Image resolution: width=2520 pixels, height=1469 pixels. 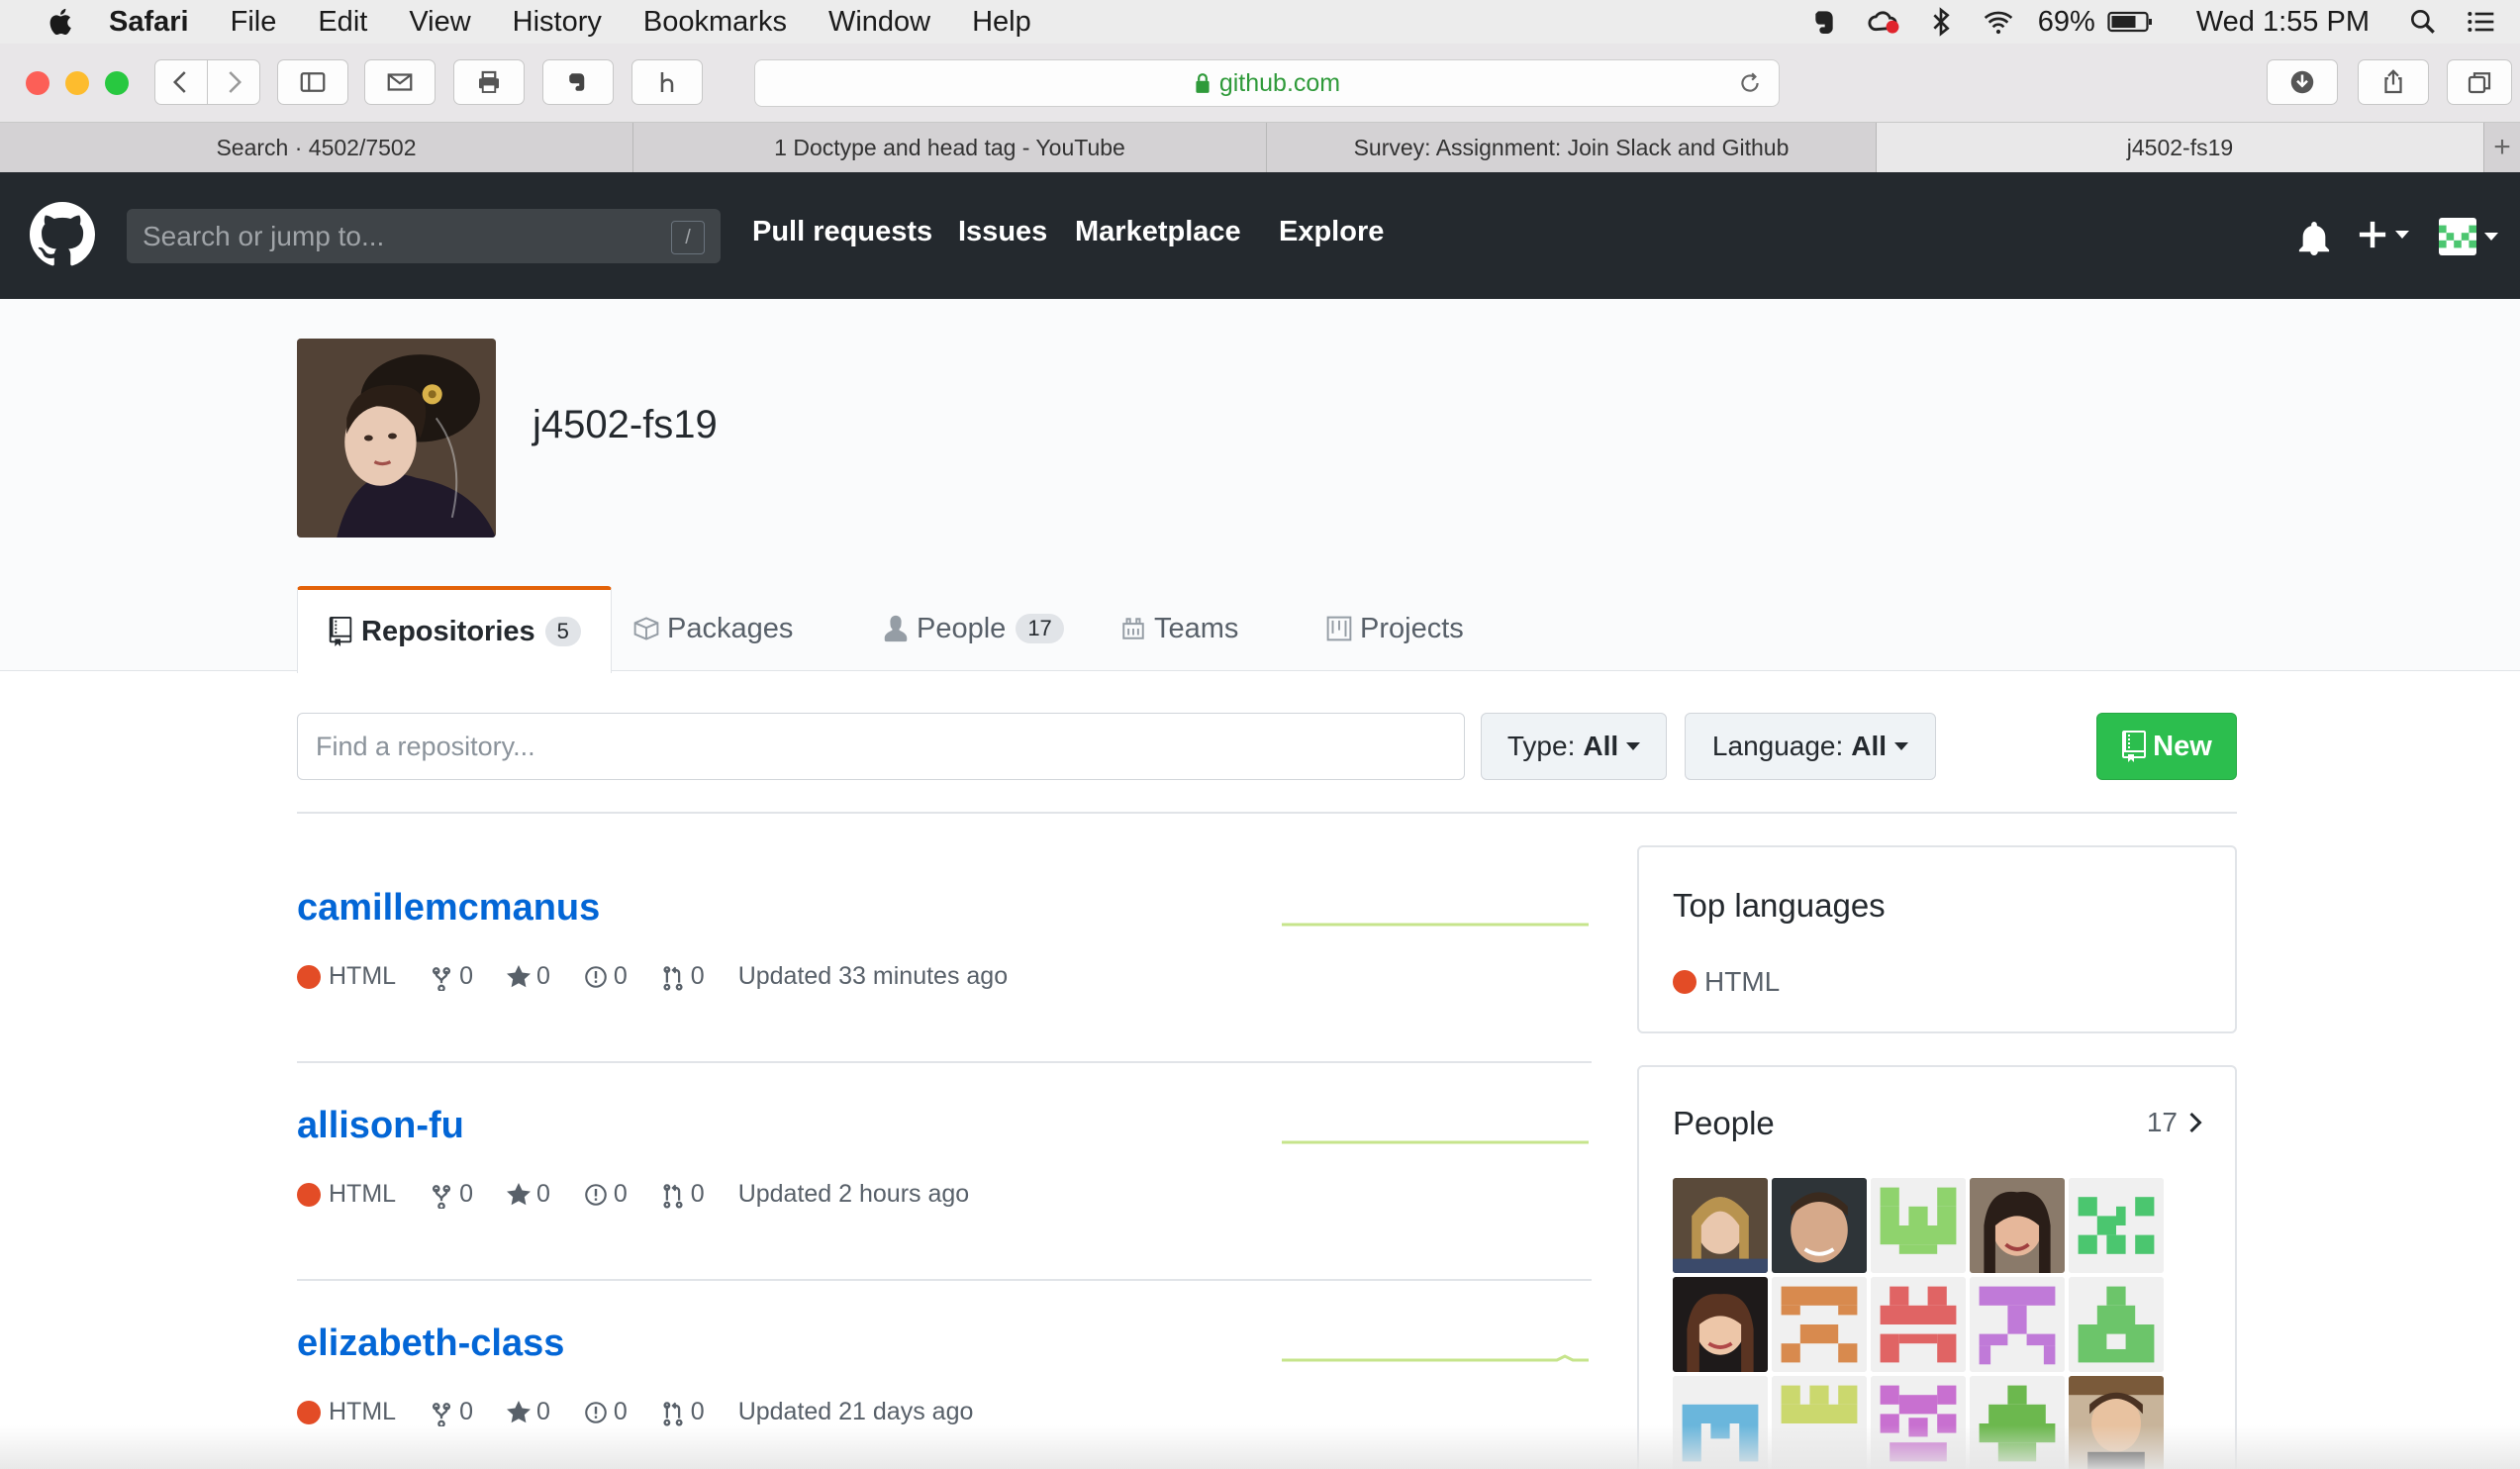 What do you see at coordinates (1395, 629) in the screenshot?
I see `tab-projects: Projects` at bounding box center [1395, 629].